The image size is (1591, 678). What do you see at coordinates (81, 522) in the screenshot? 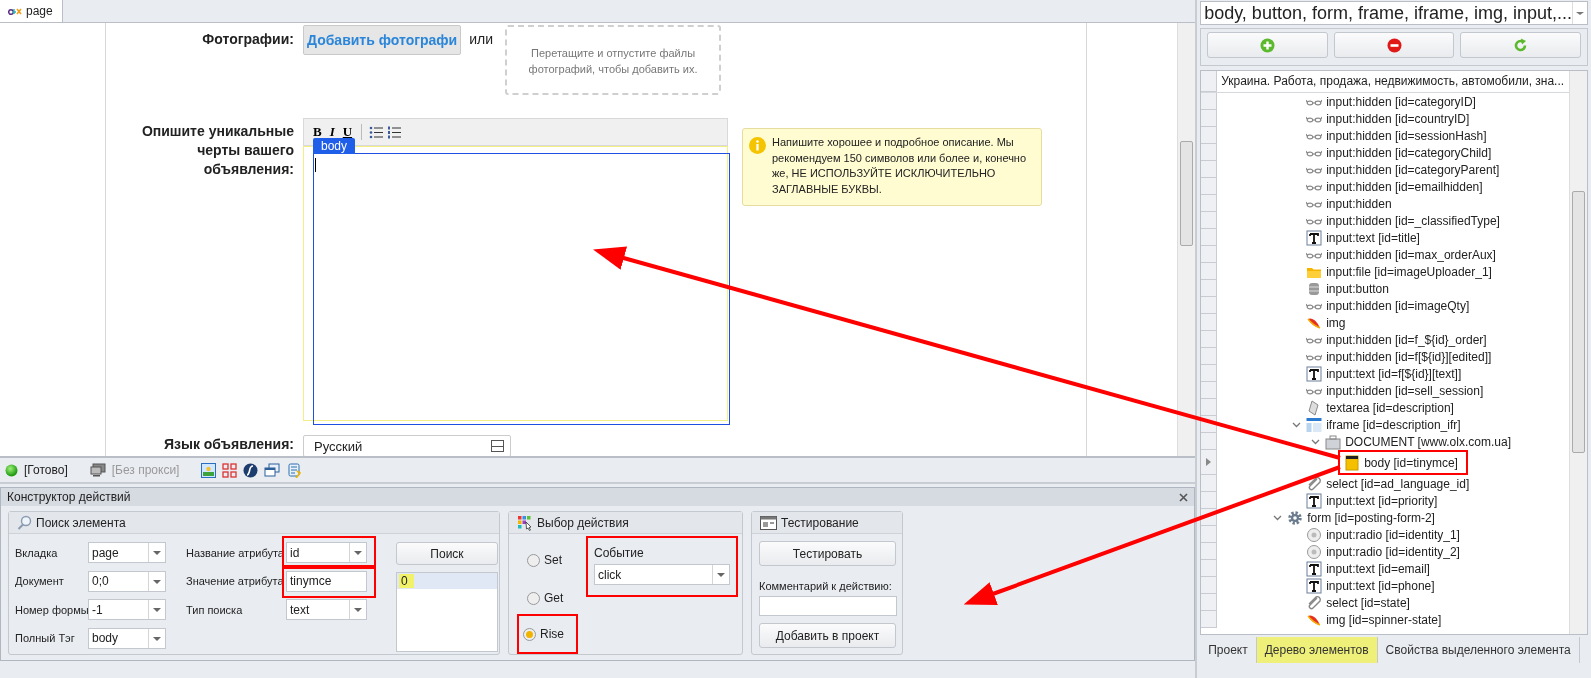
I see `group-title: Поиск элемента` at bounding box center [81, 522].